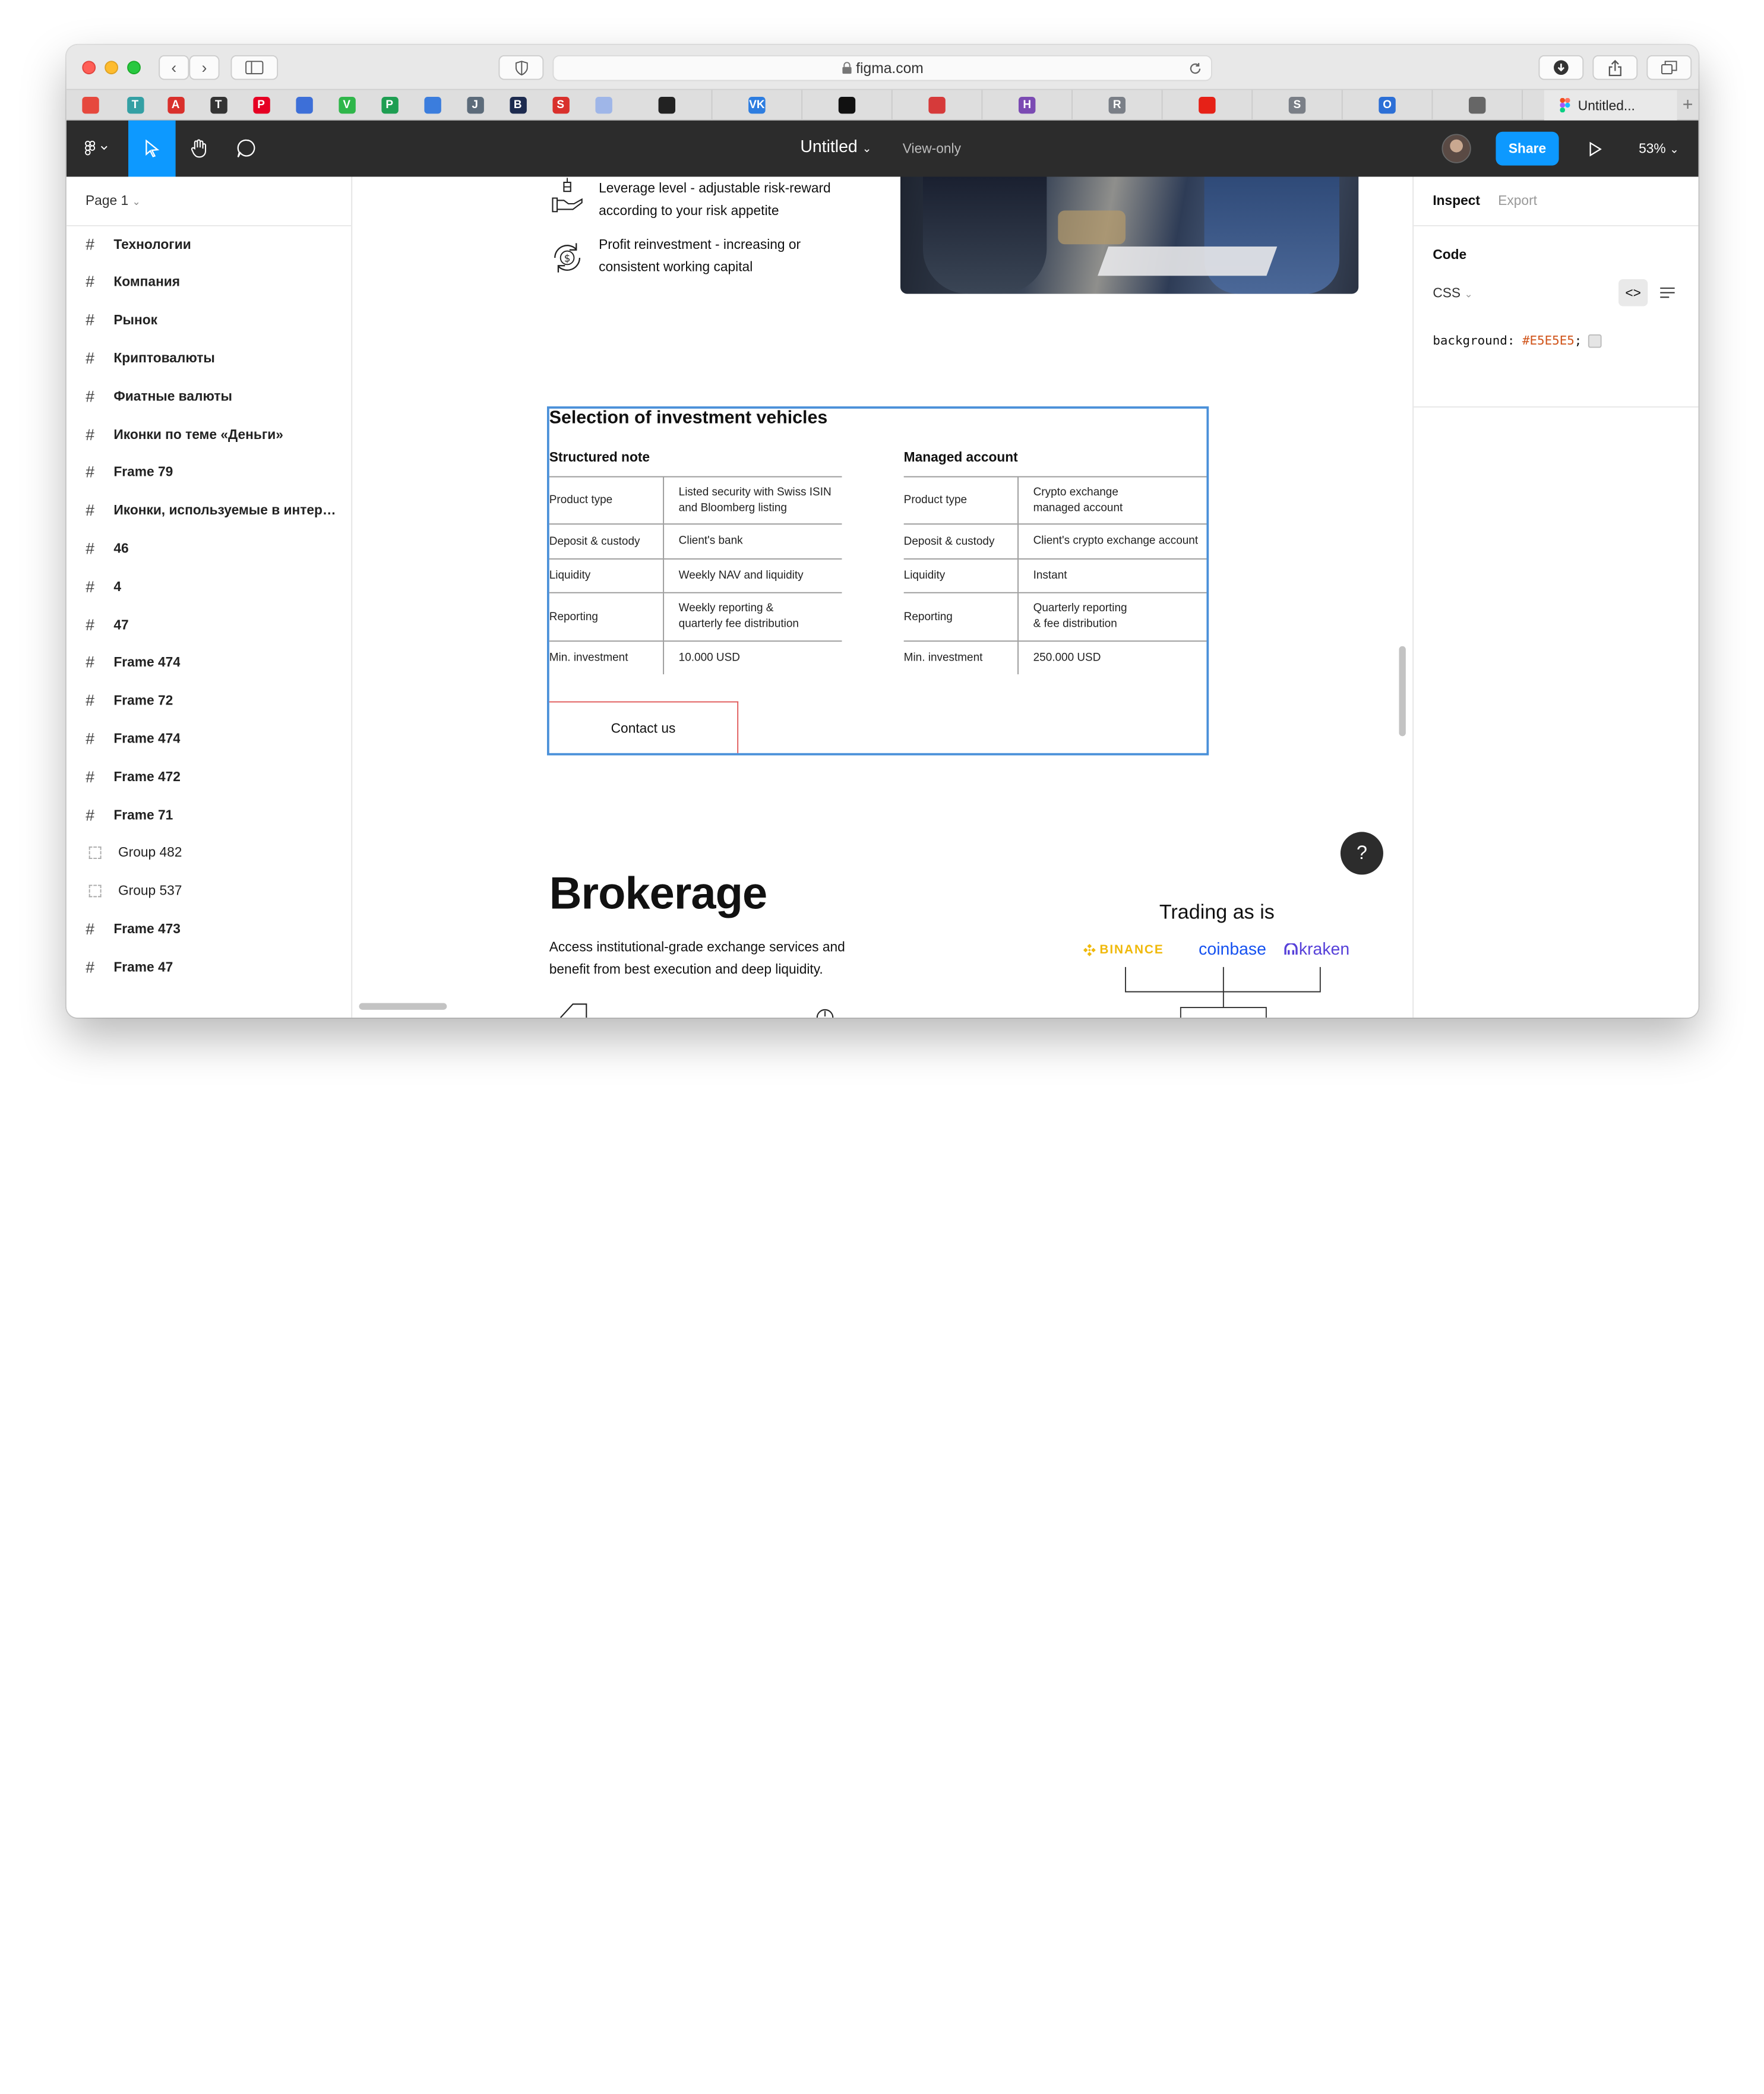  I want to click on layer-item: #46, so click(210, 548).